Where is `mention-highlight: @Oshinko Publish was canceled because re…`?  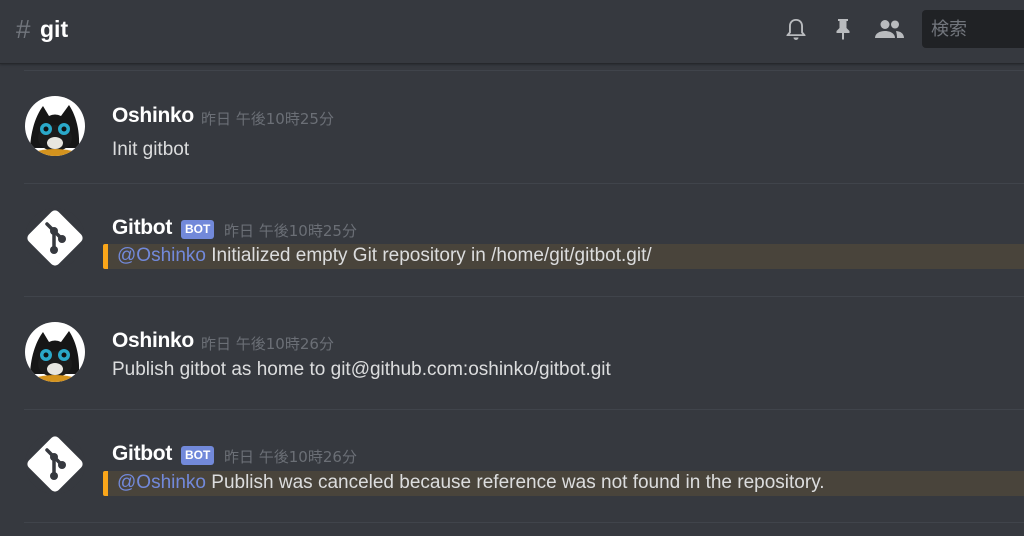 mention-highlight: @Oshinko Publish was canceled because re… is located at coordinates (563, 483).